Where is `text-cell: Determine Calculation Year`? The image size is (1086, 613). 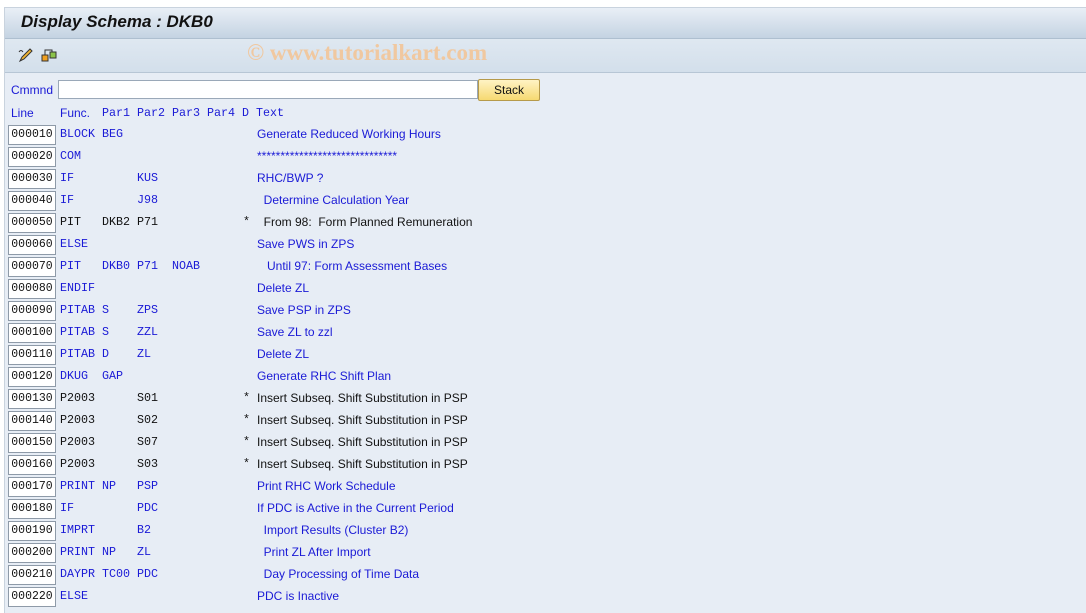 text-cell: Determine Calculation Year is located at coordinates (333, 200).